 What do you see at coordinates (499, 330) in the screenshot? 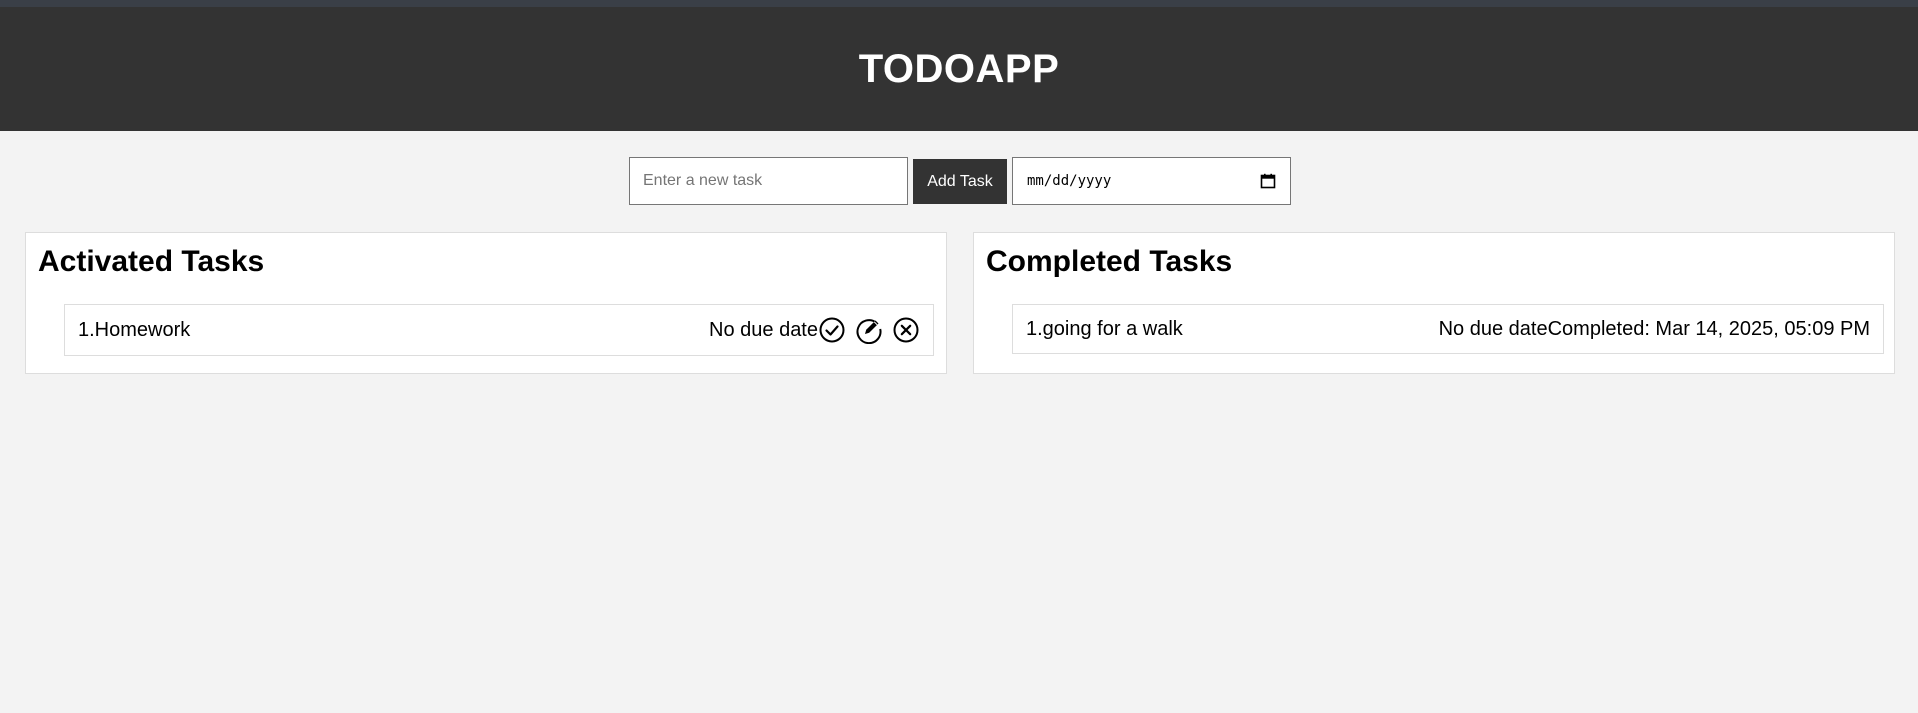
I see `active-task-row: 1.Homework No due date` at bounding box center [499, 330].